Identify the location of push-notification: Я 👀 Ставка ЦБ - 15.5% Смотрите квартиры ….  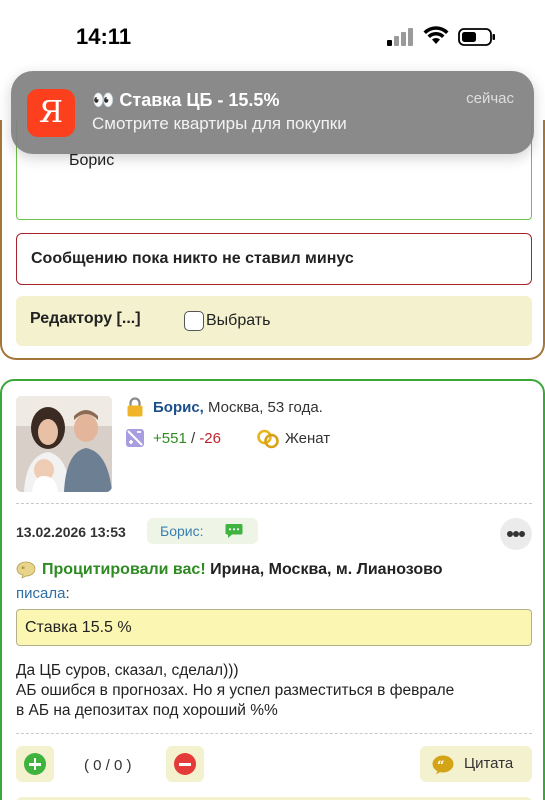
(272, 112).